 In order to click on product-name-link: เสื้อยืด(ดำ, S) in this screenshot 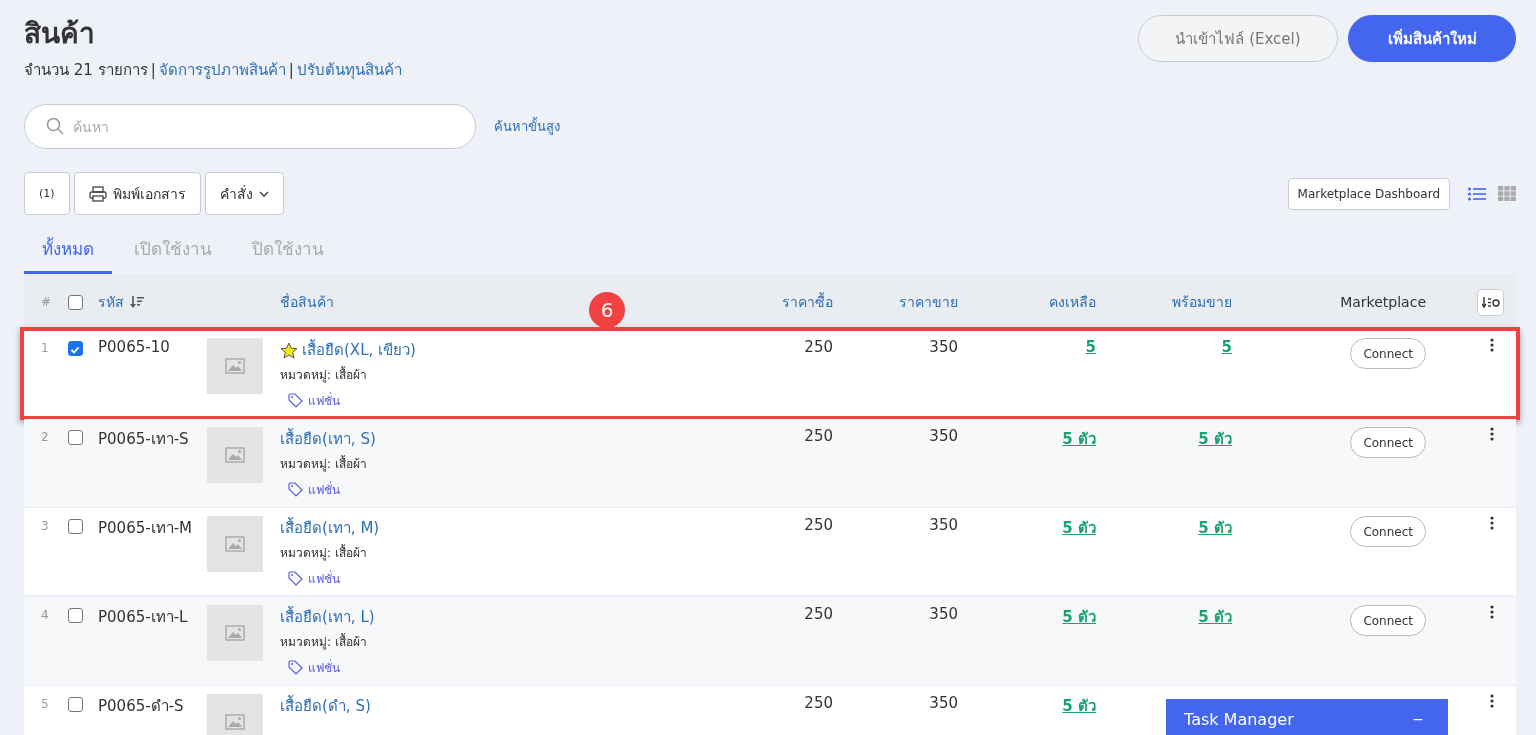, I will do `click(325, 706)`.